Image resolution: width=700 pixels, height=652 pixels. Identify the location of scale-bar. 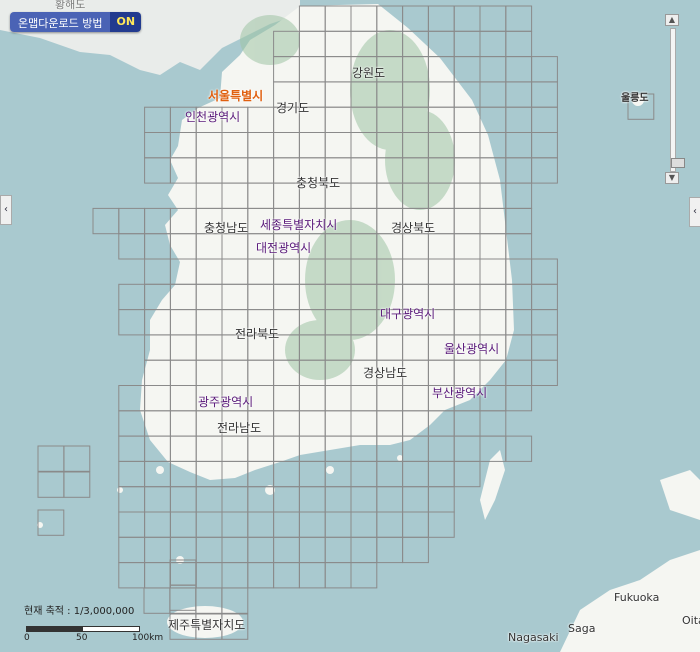
(83, 629).